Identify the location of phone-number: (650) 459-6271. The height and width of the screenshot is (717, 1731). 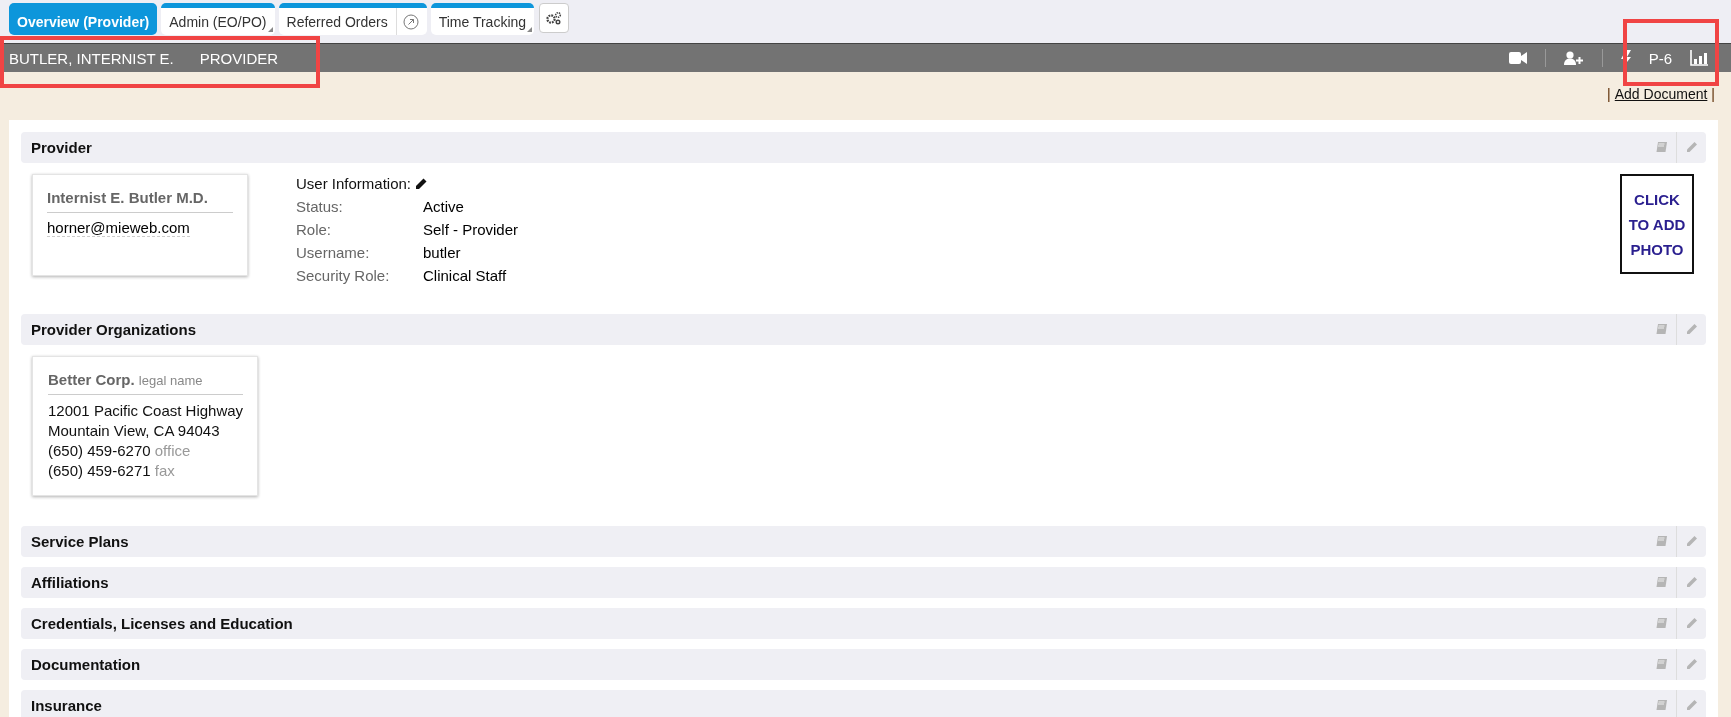
(99, 470).